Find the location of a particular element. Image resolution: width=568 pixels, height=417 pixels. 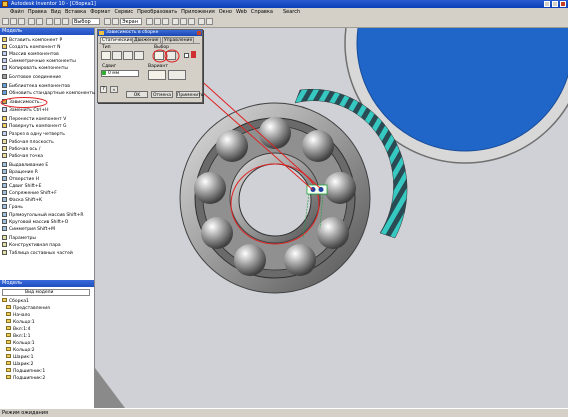

undo-icon is located at coordinates (31, 21).